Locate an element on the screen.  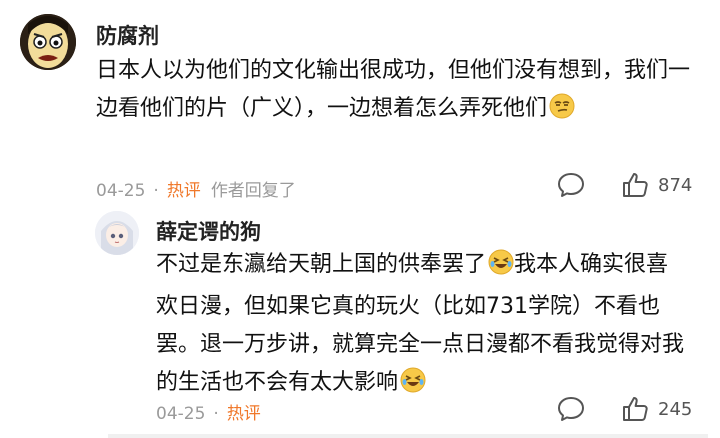
username: 防腐剂 is located at coordinates (127, 35).